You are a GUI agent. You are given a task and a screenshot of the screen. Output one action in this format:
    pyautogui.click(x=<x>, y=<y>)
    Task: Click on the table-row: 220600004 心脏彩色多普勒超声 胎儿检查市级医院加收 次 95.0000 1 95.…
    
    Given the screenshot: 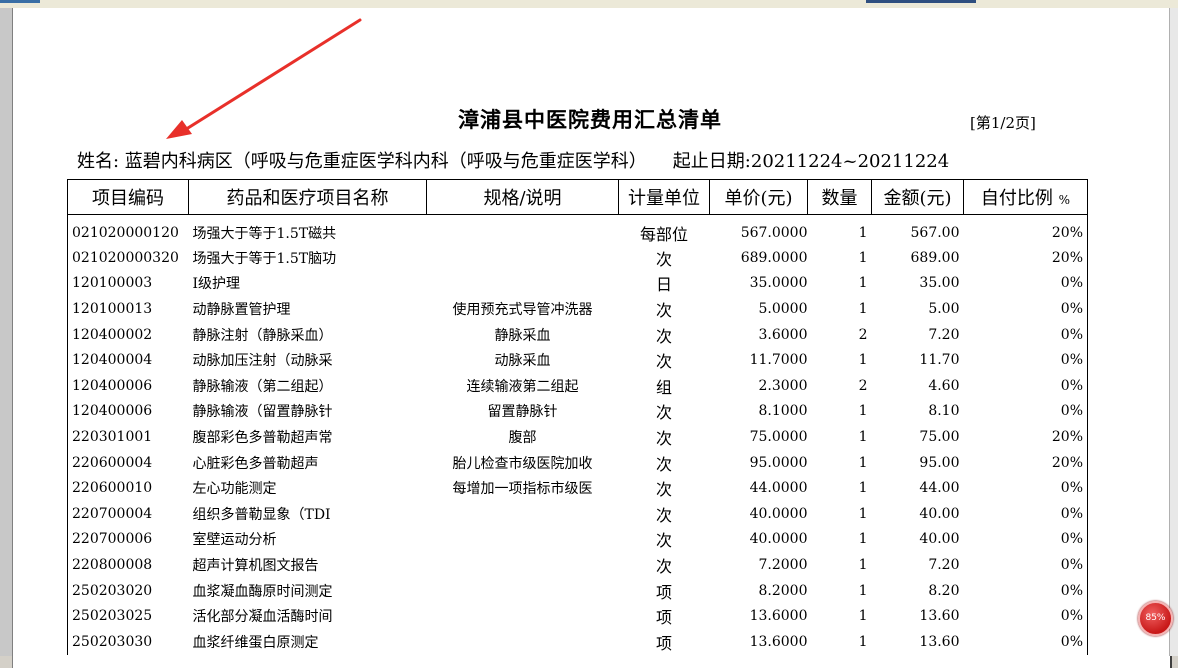 What is the action you would take?
    pyautogui.click(x=577, y=462)
    